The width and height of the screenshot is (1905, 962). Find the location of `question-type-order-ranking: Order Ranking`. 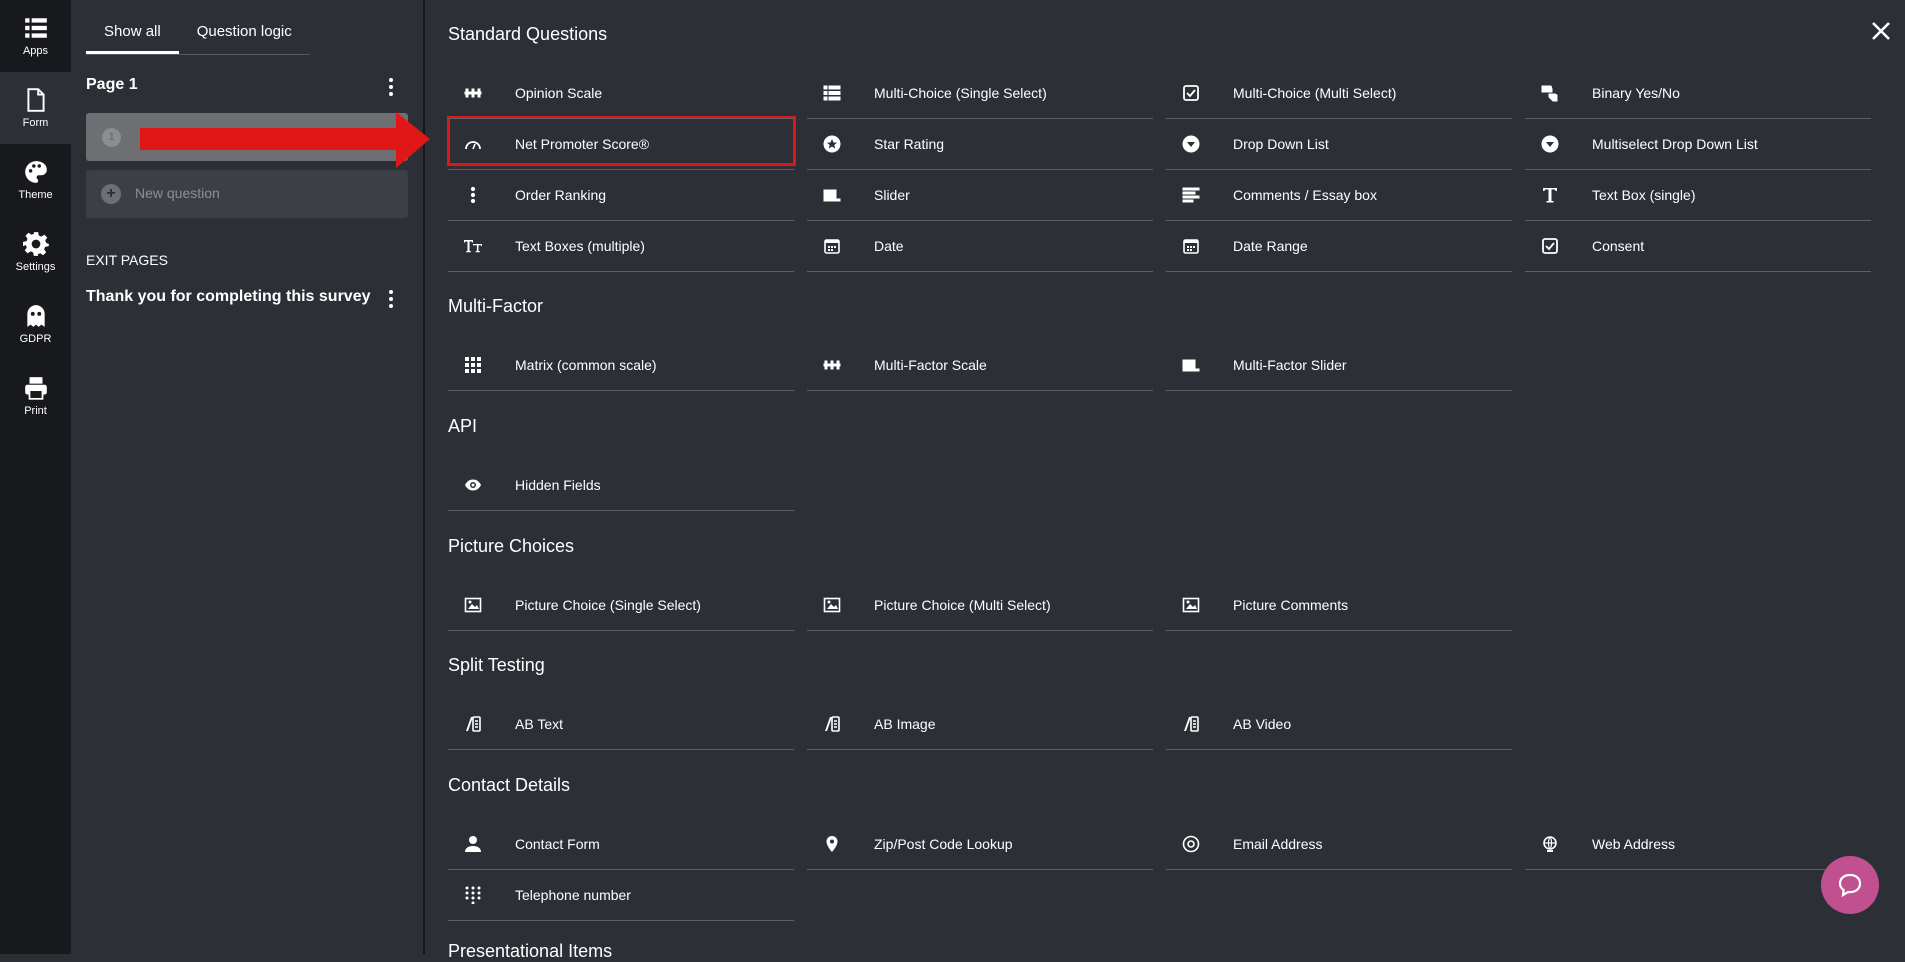

question-type-order-ranking: Order Ranking is located at coordinates (621, 195).